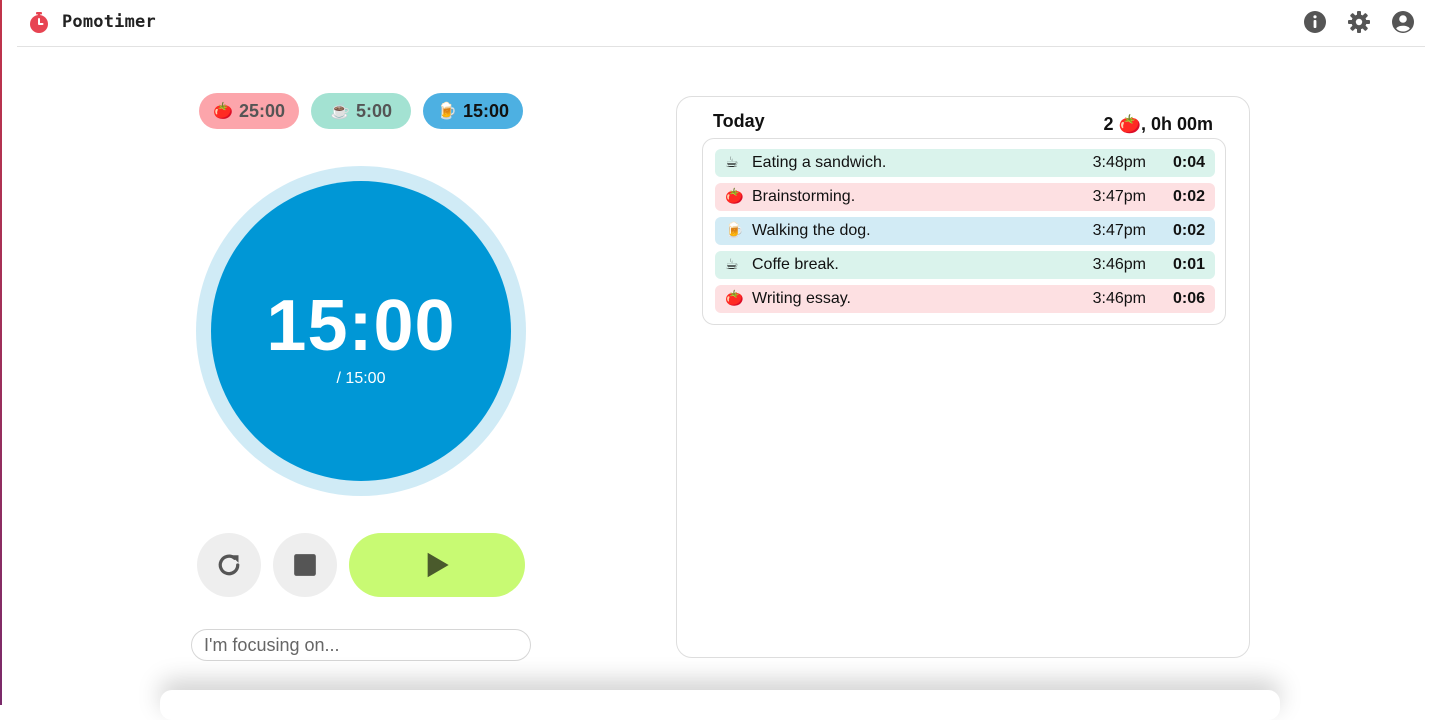 The width and height of the screenshot is (1439, 720). Describe the element at coordinates (720, 705) in the screenshot. I see `bottom-drawer` at that location.